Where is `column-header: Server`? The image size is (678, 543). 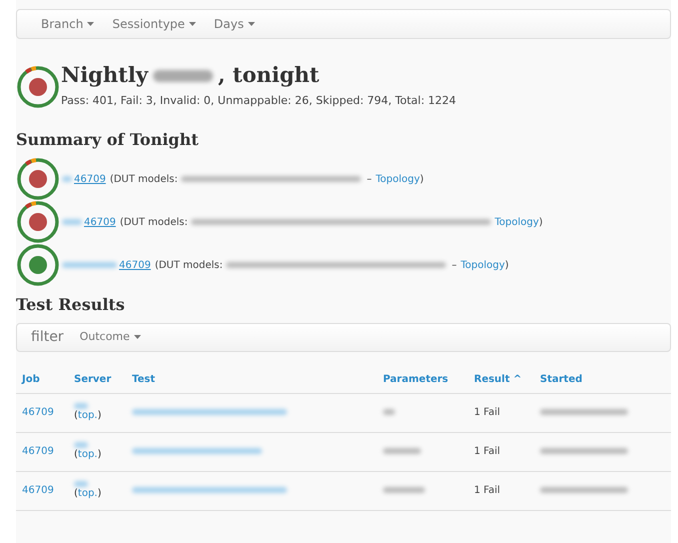 column-header: Server is located at coordinates (103, 379).